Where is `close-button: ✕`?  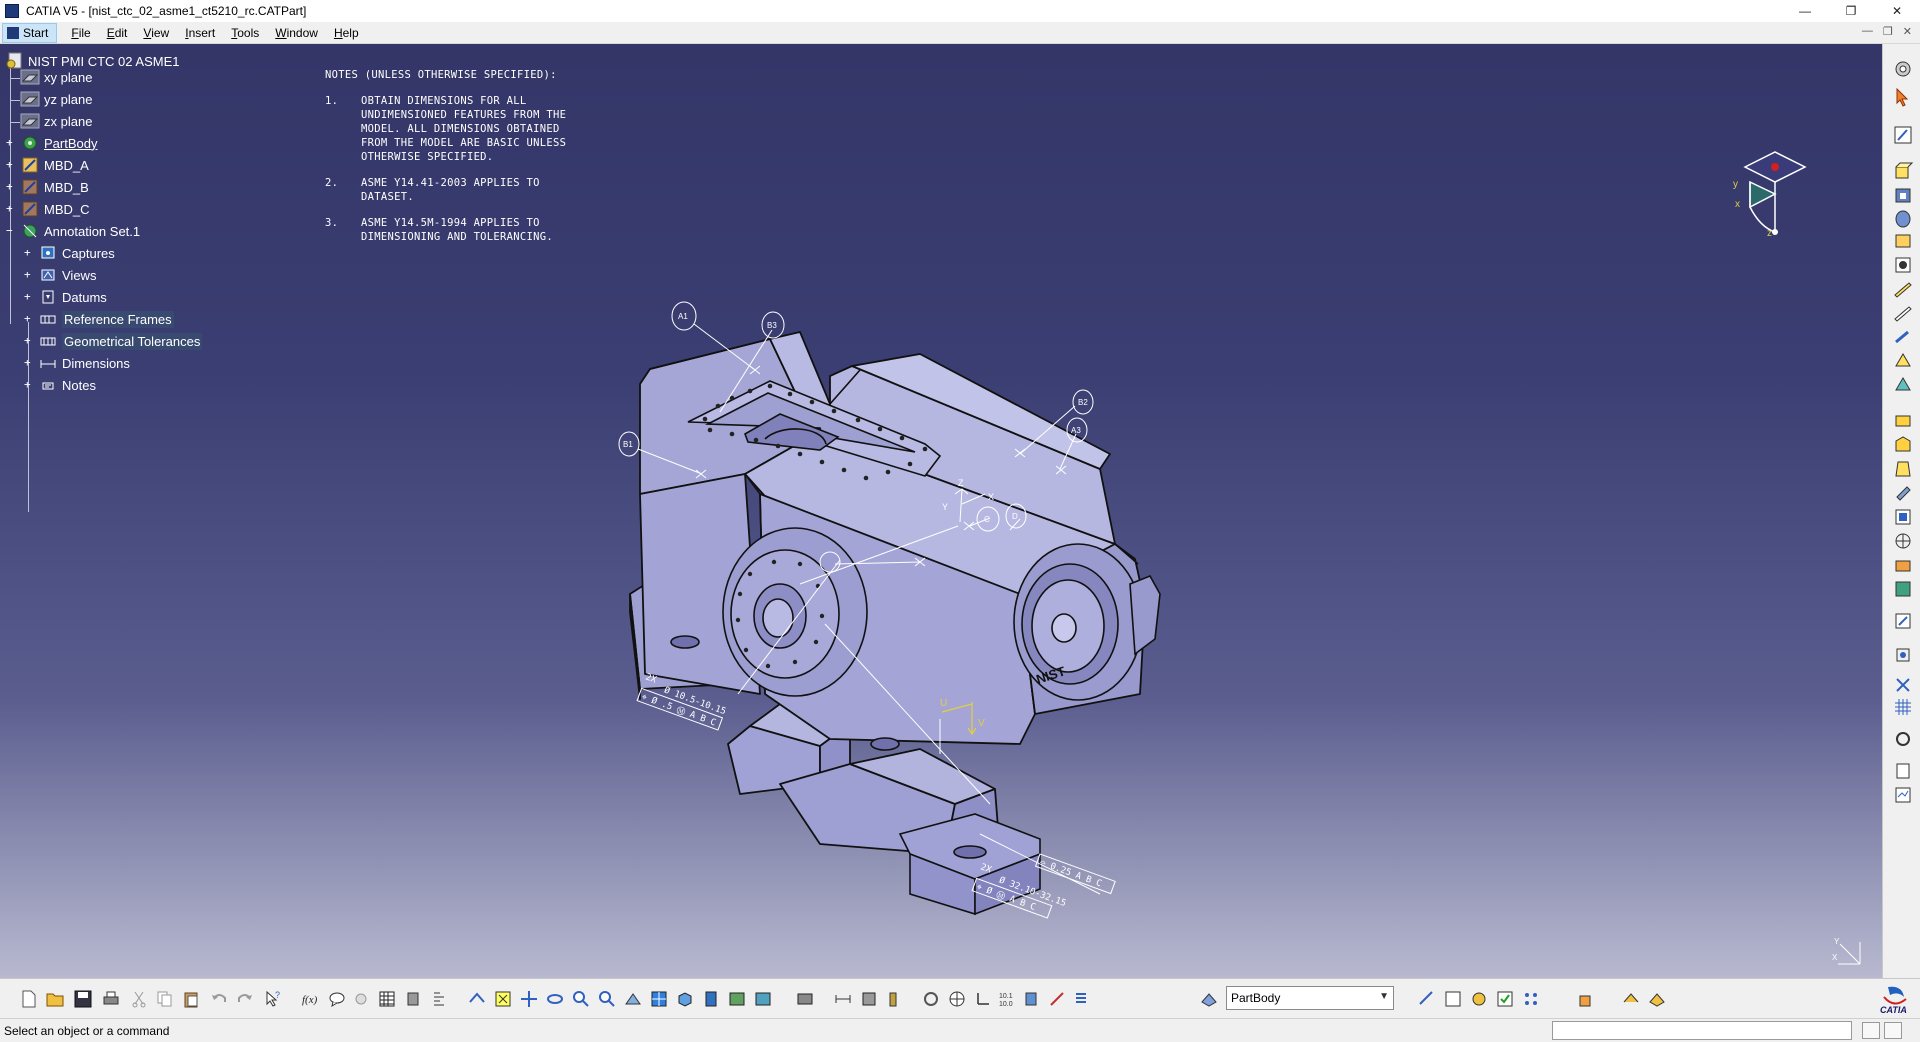 close-button: ✕ is located at coordinates (1897, 11).